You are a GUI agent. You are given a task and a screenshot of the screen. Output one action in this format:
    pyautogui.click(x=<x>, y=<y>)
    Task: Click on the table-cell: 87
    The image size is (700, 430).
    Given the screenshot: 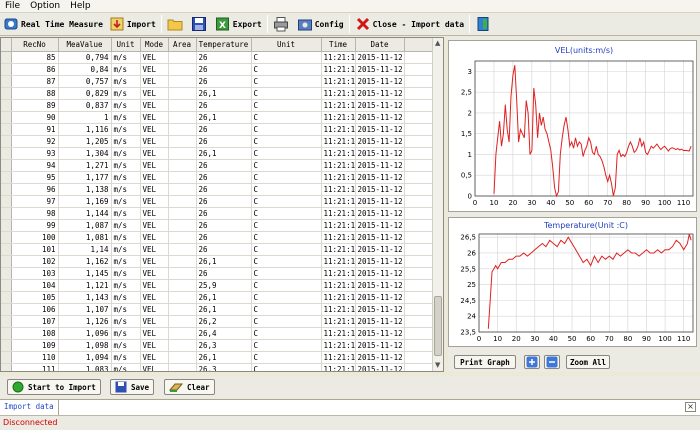 What is the action you would take?
    pyautogui.click(x=35, y=81)
    